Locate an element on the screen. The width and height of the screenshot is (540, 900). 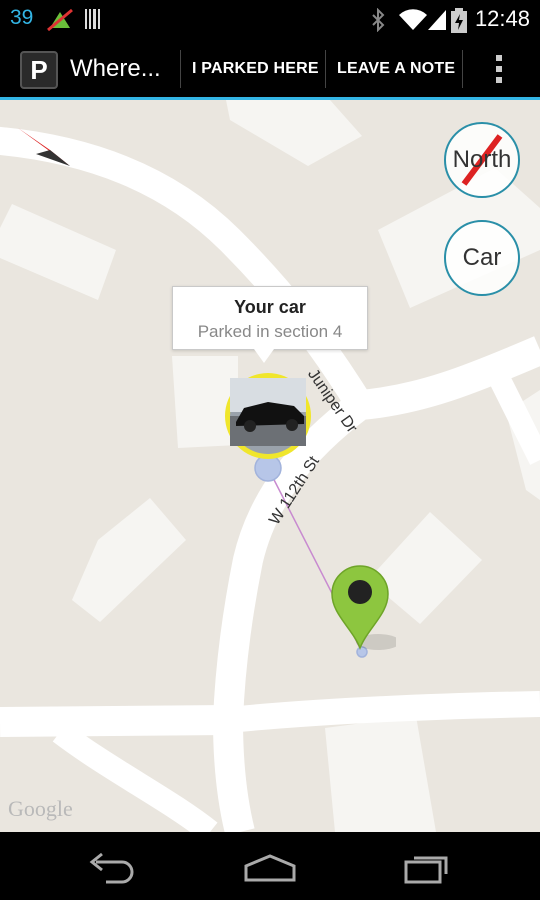
action-bar: P Where... I PARKED HERE LEAVE A NOTE is located at coordinates (270, 69).